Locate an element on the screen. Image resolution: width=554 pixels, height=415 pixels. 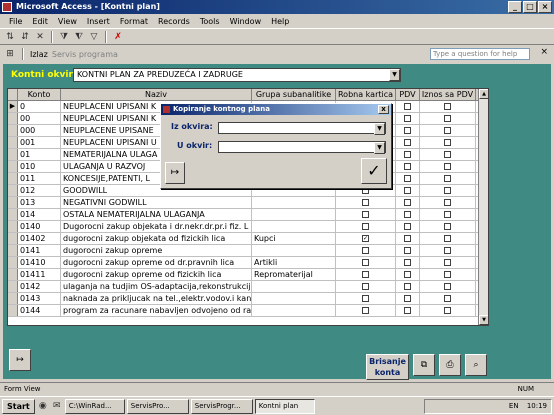
grupa-cell: Repromaterijal is located at coordinates (294, 274).